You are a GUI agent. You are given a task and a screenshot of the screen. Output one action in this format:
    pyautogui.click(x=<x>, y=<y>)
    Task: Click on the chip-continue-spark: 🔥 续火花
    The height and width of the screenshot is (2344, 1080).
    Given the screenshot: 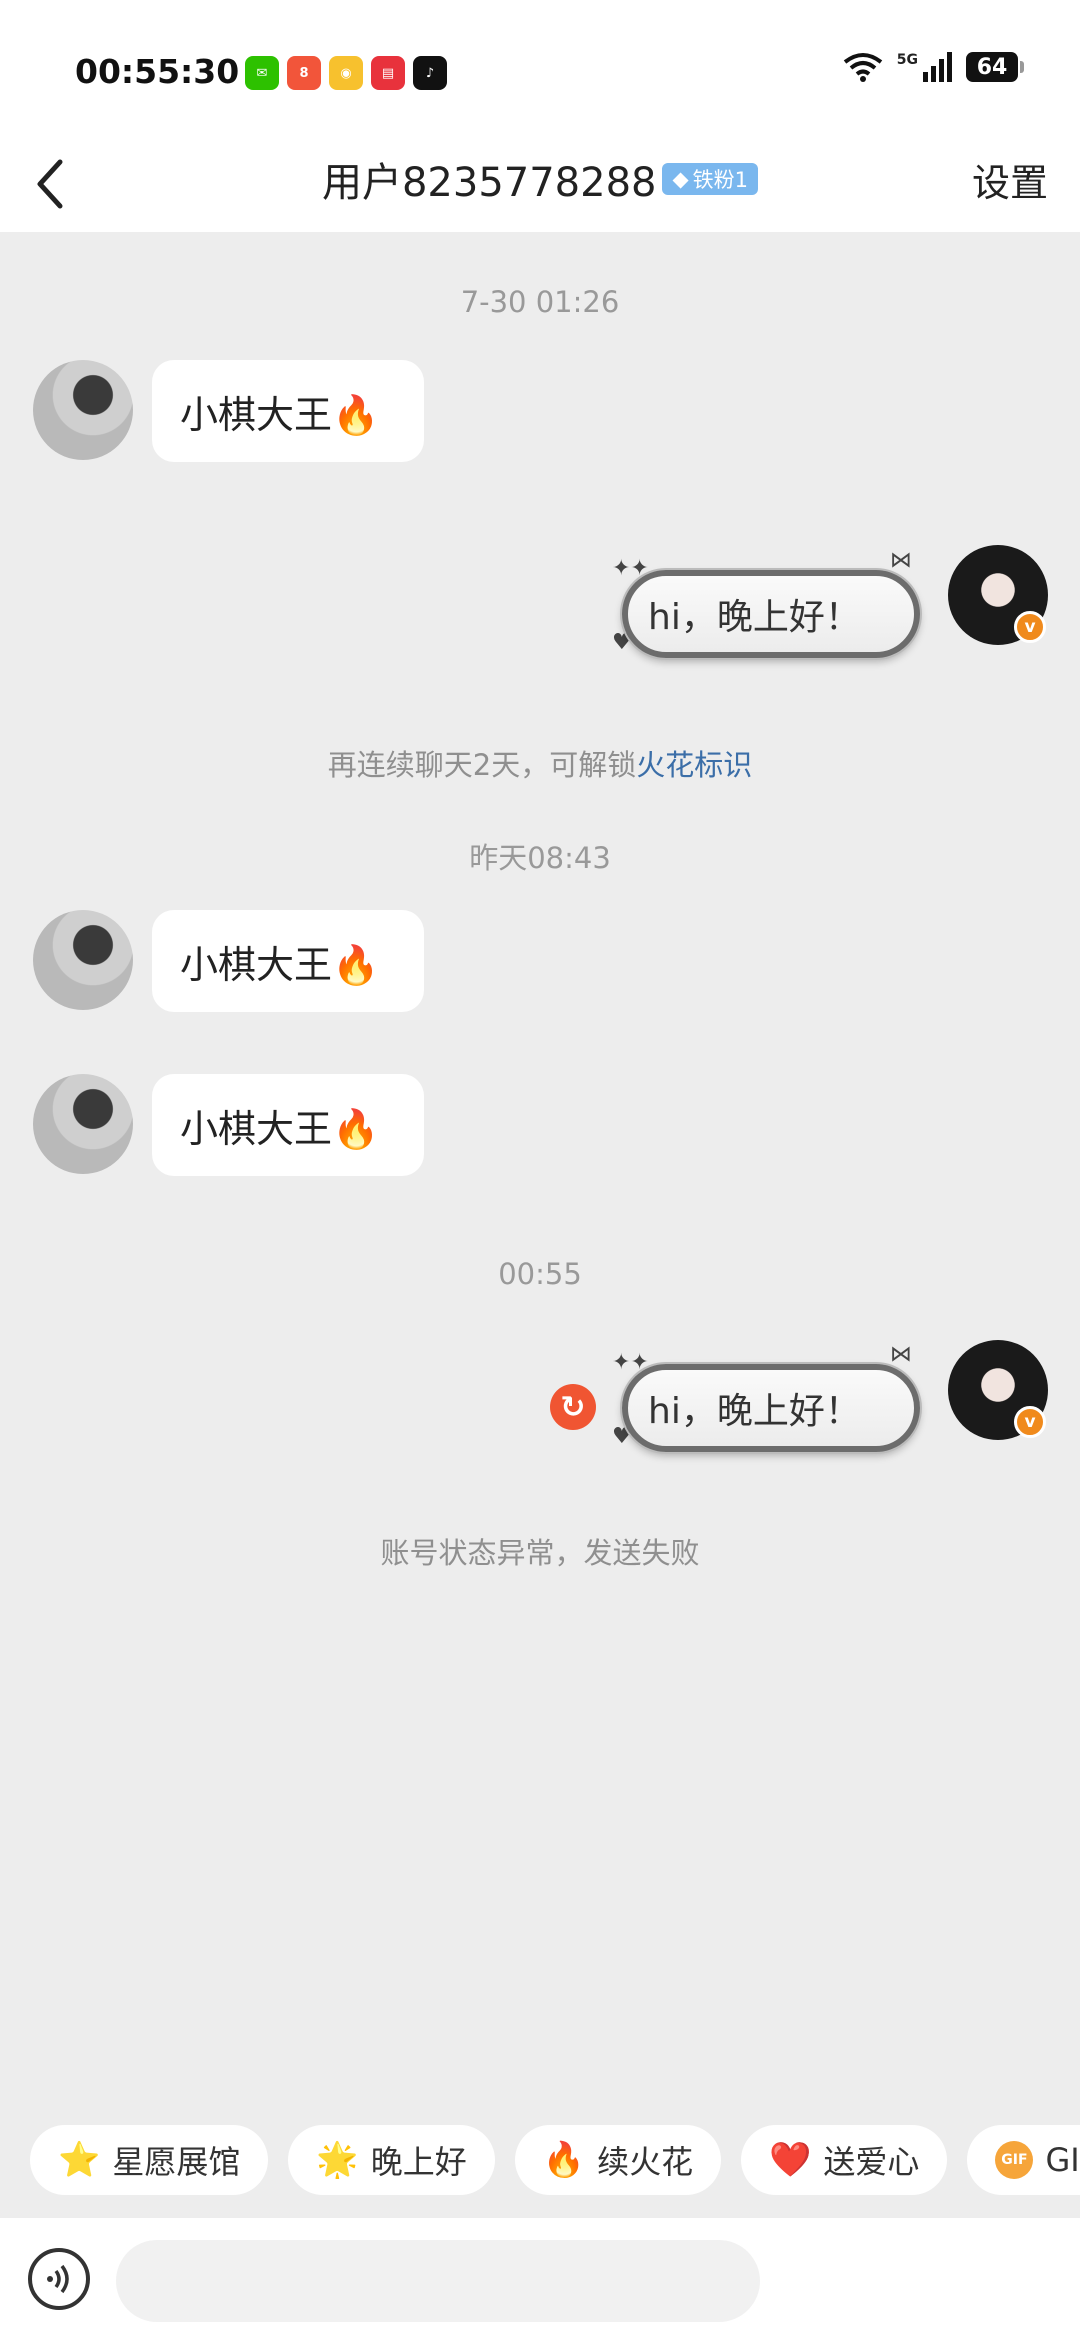 What is the action you would take?
    pyautogui.click(x=618, y=2160)
    